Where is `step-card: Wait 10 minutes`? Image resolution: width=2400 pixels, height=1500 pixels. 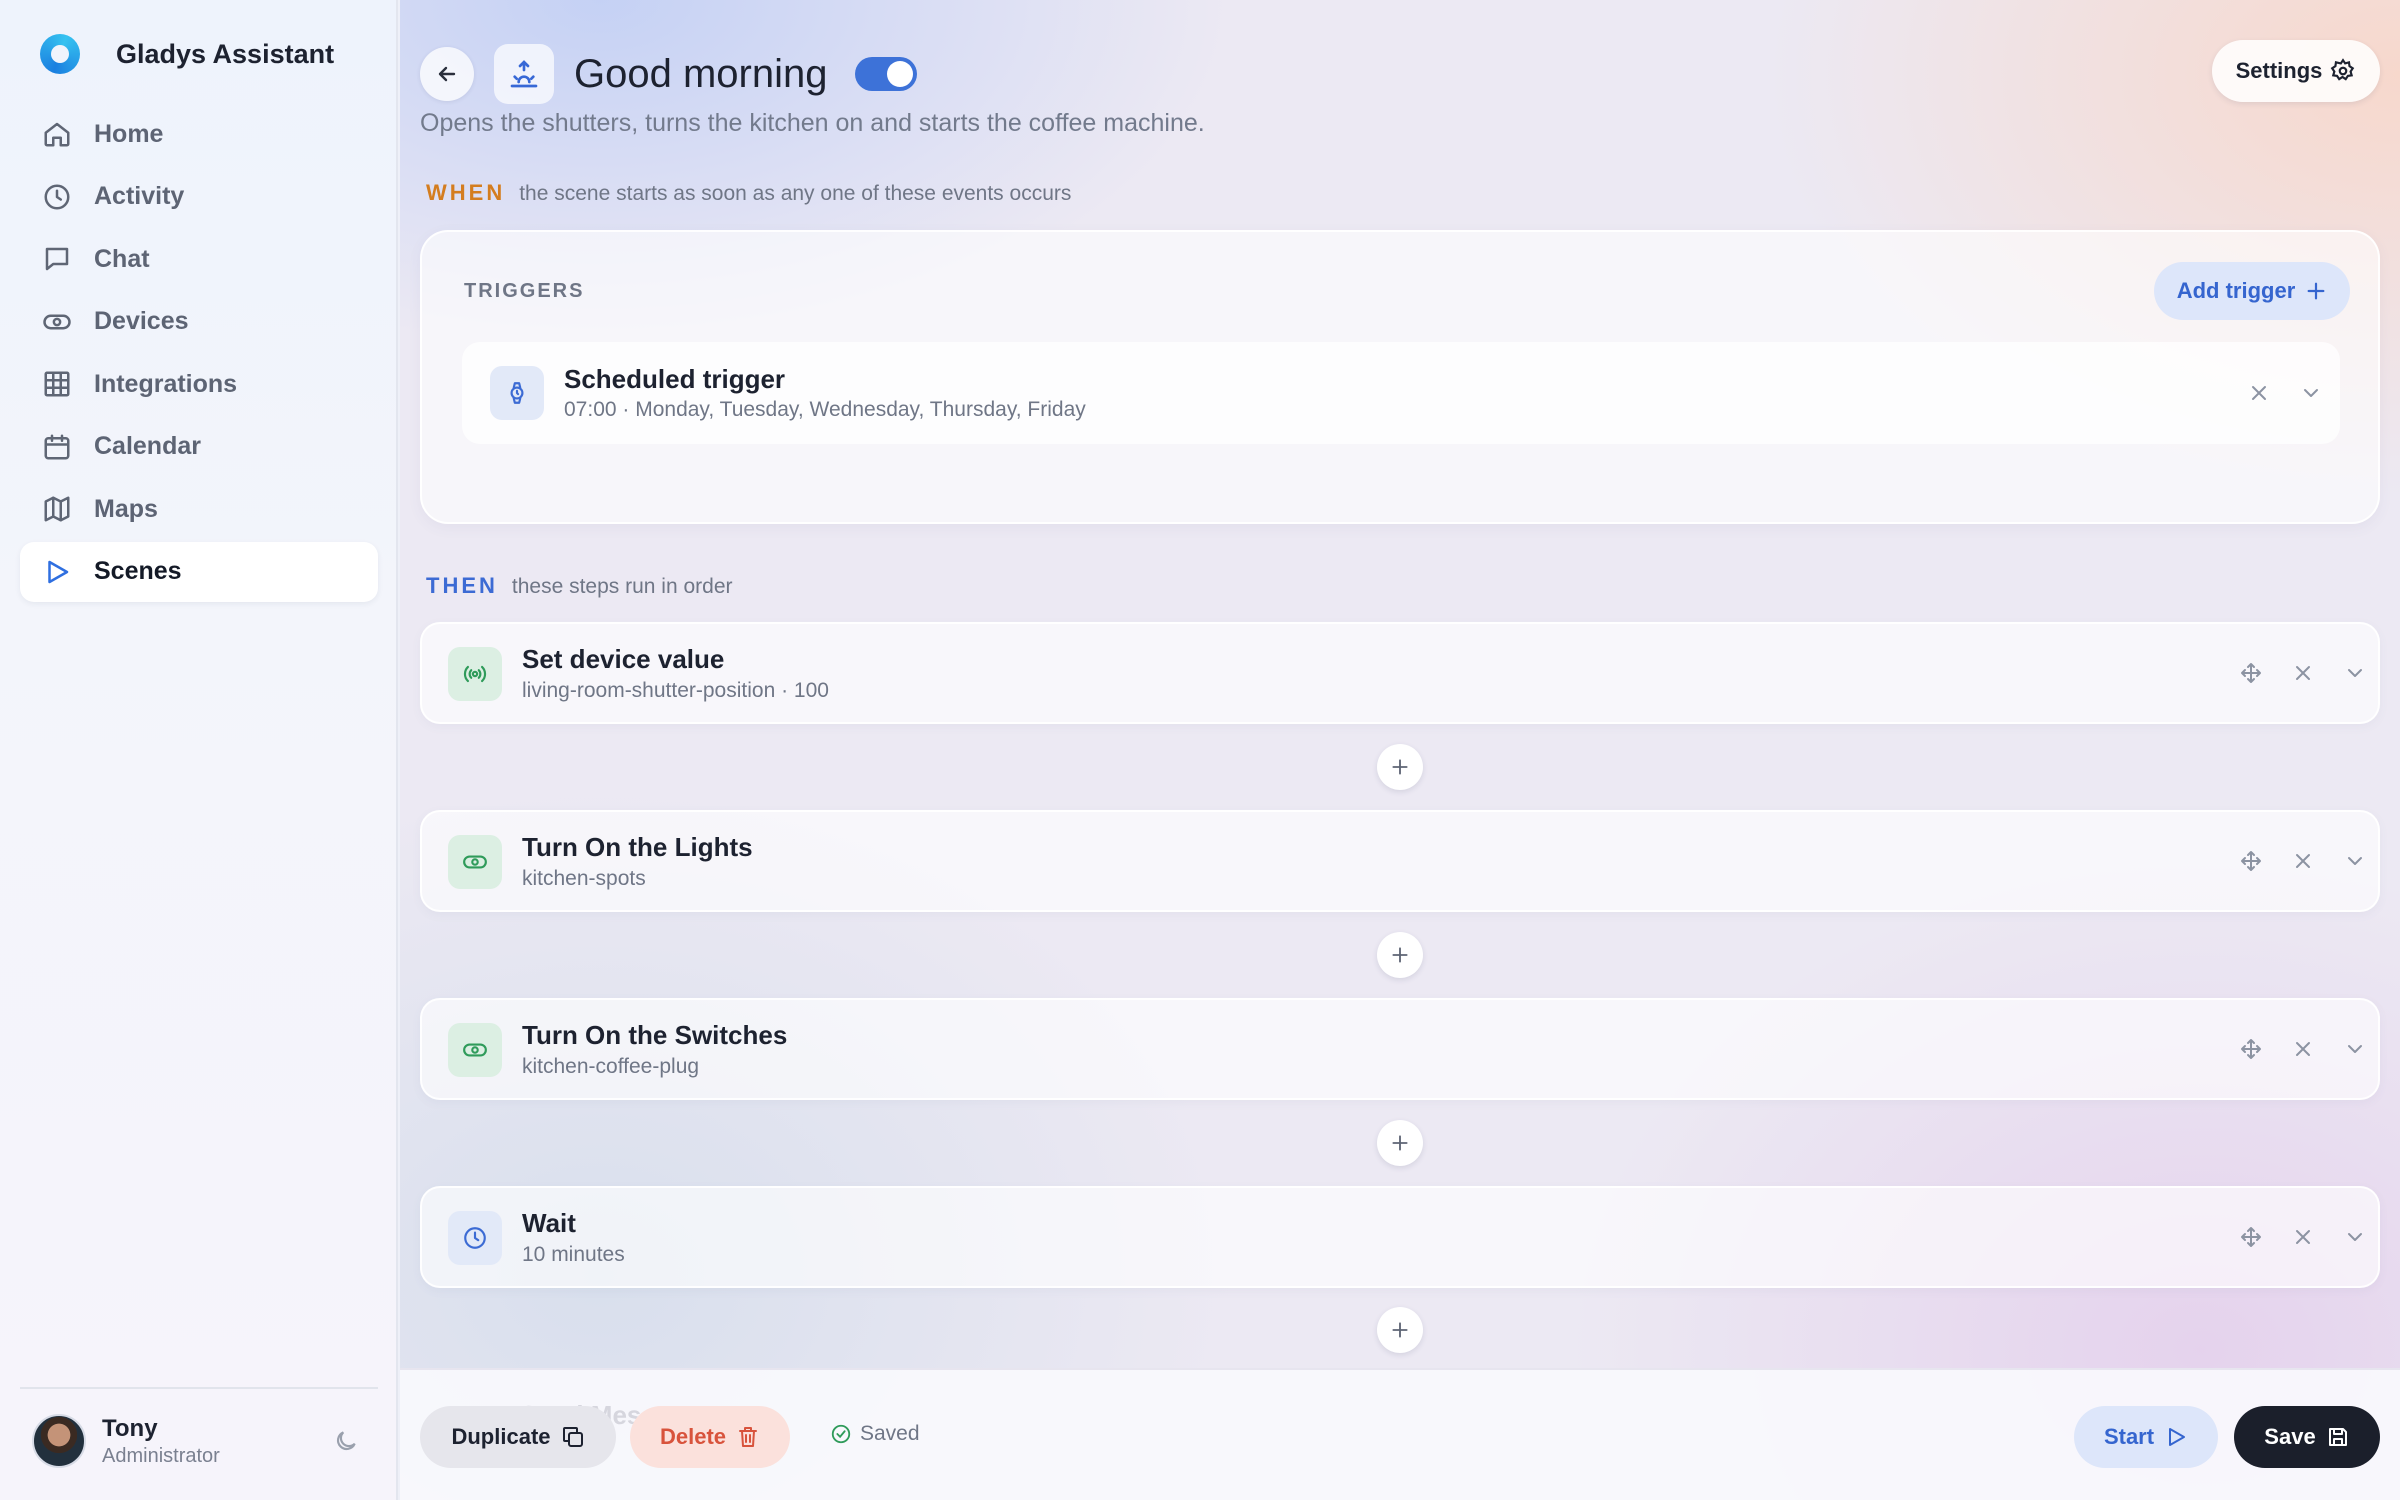
step-card: Wait 10 minutes is located at coordinates (1400, 1237).